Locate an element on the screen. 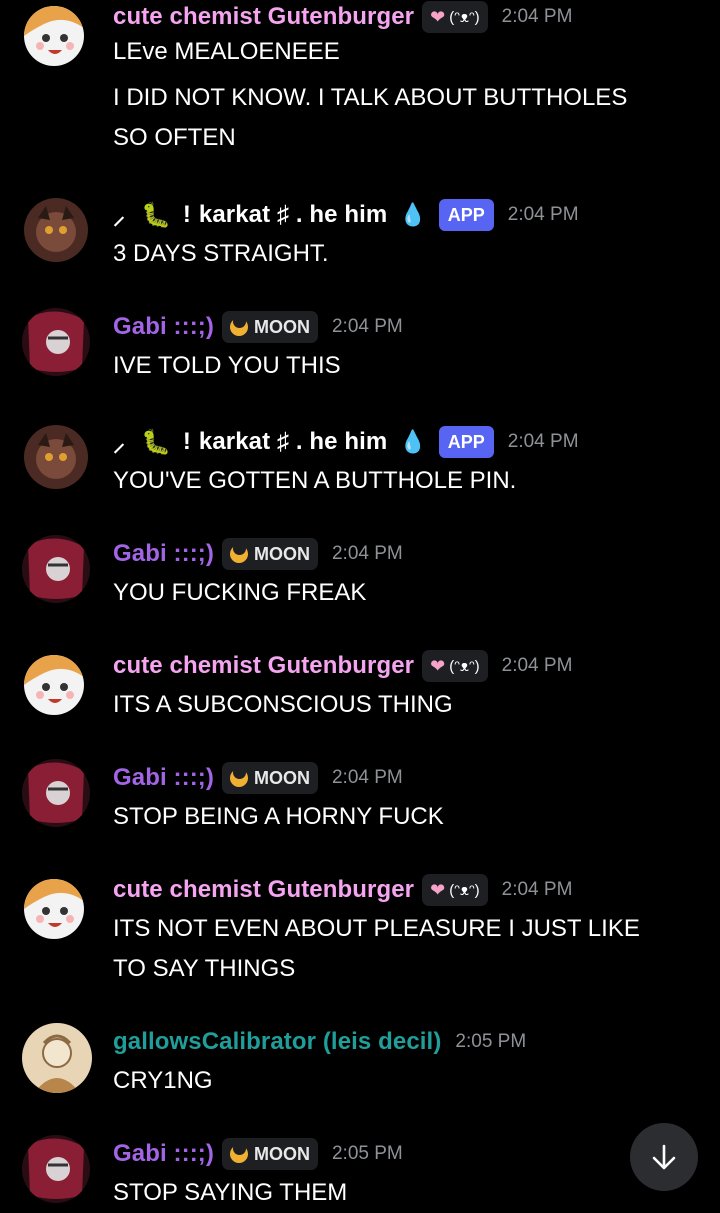  arrow-down-icon is located at coordinates (664, 1157).